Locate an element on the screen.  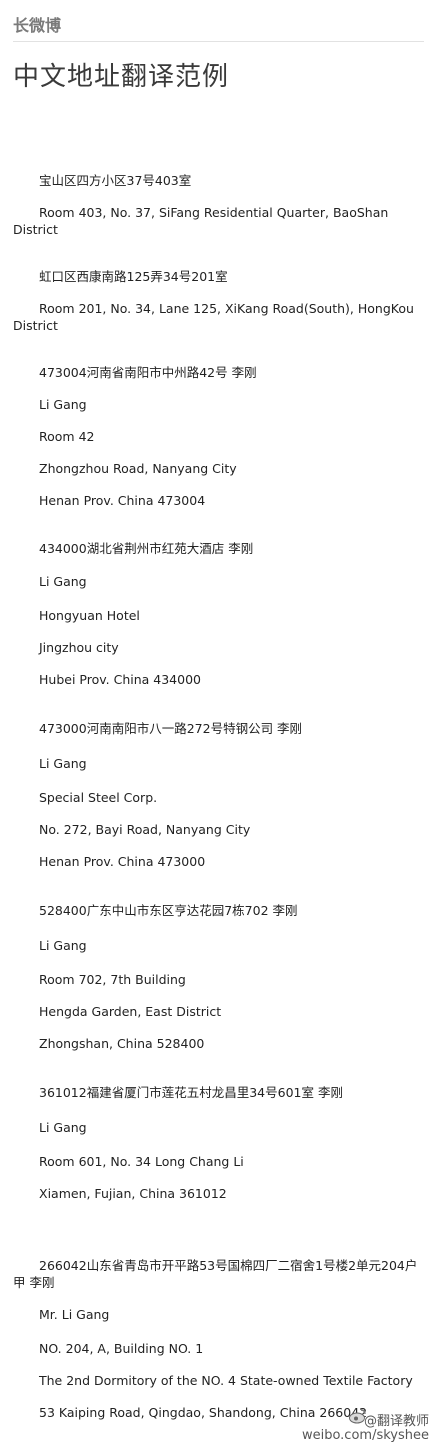
address-line: Zhongshan, China 528400 is located at coordinates (122, 1043).